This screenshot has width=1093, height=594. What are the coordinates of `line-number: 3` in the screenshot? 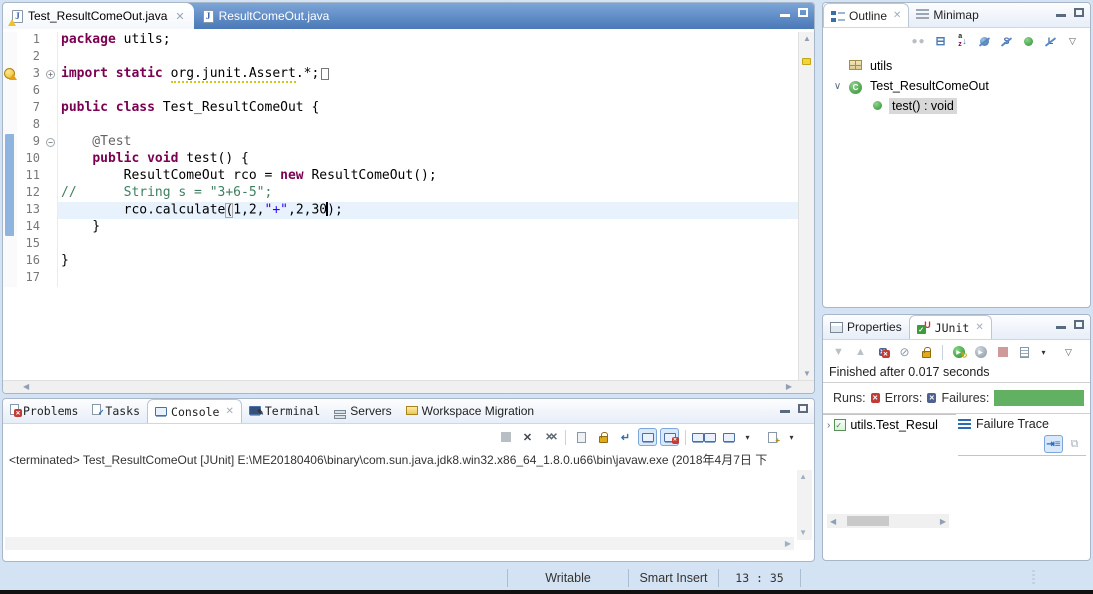 It's located at (30, 74).